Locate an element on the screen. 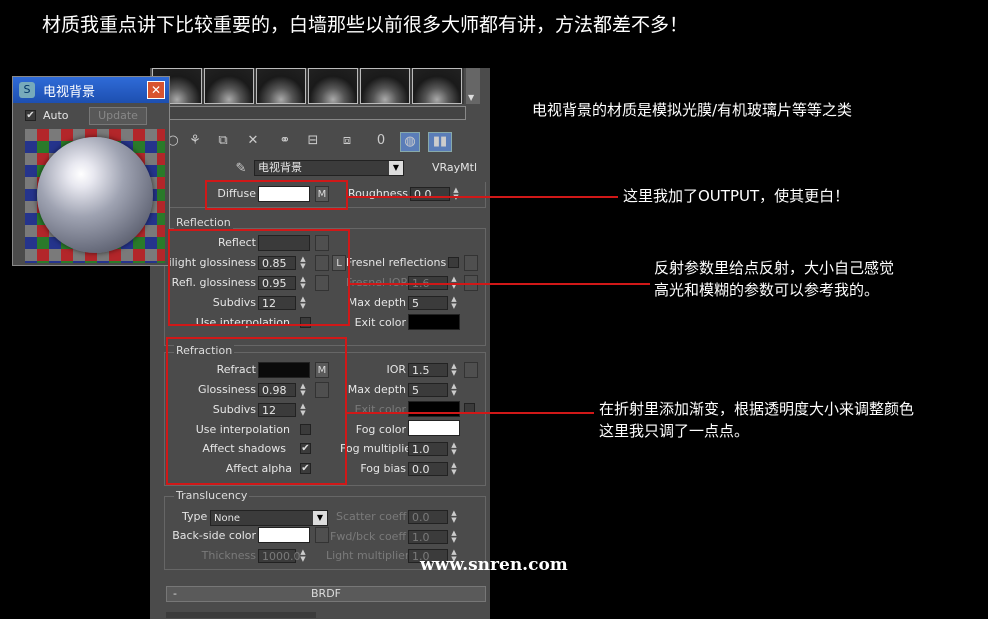 The image size is (988, 619). refraction-highlight-box is located at coordinates (256, 411).